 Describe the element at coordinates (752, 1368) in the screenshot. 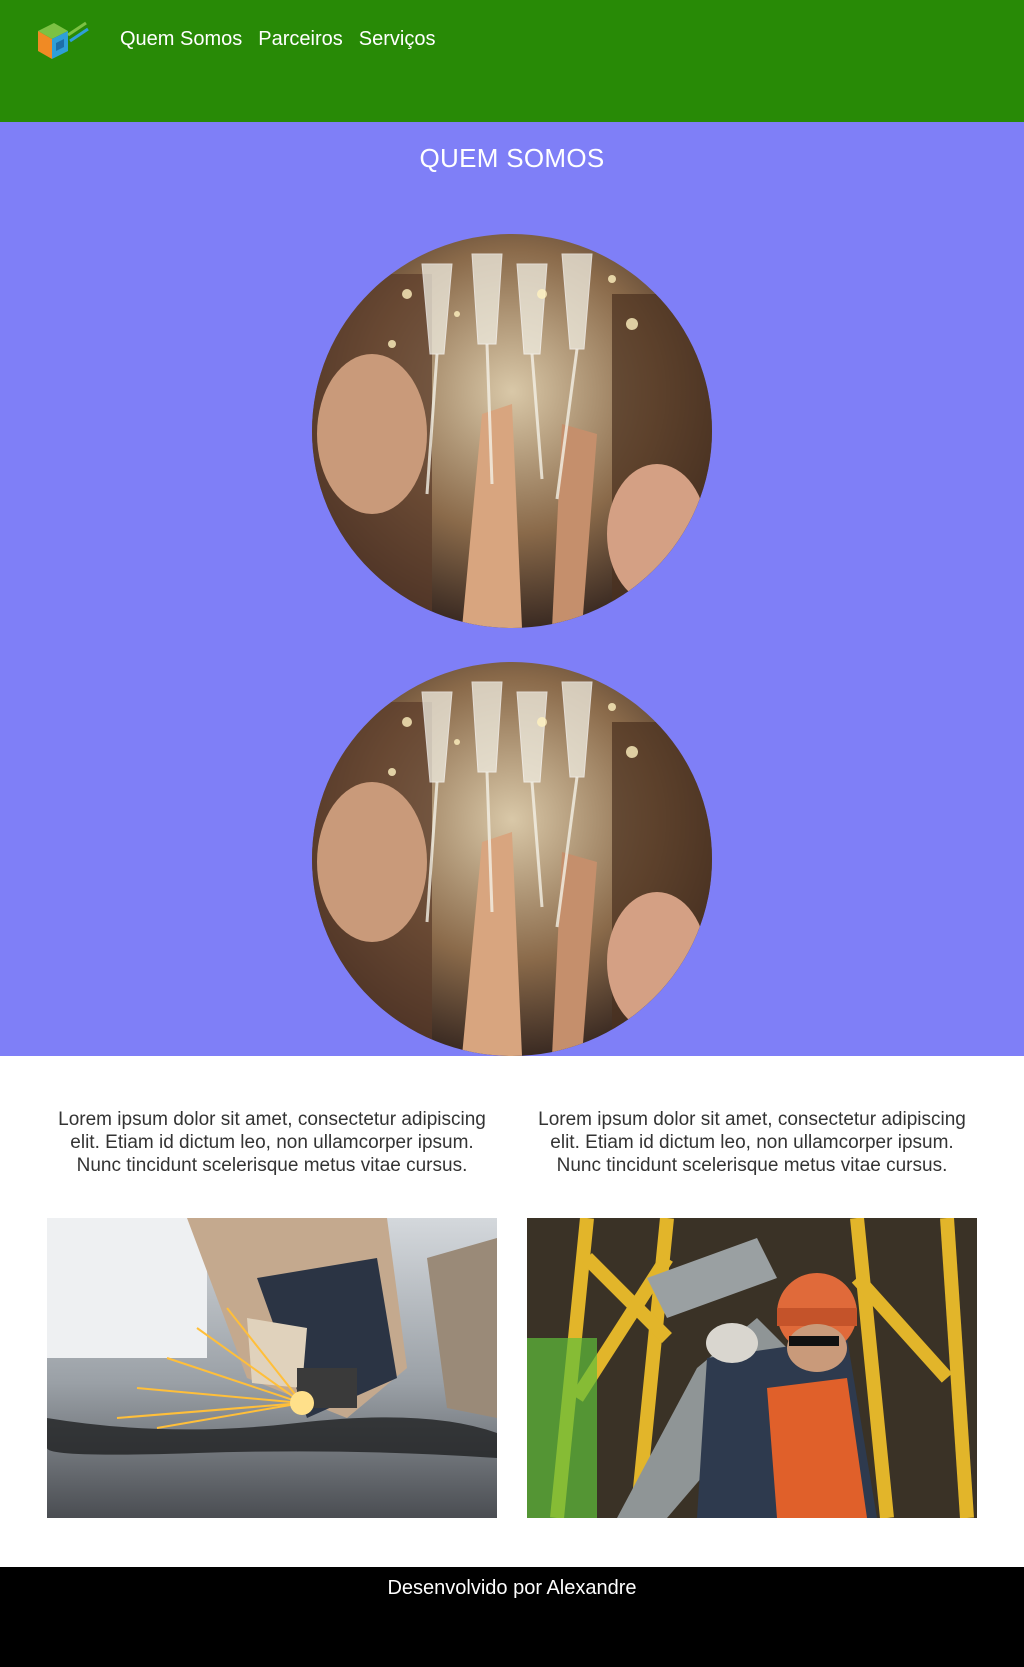

I see `construction-worker-photo` at that location.